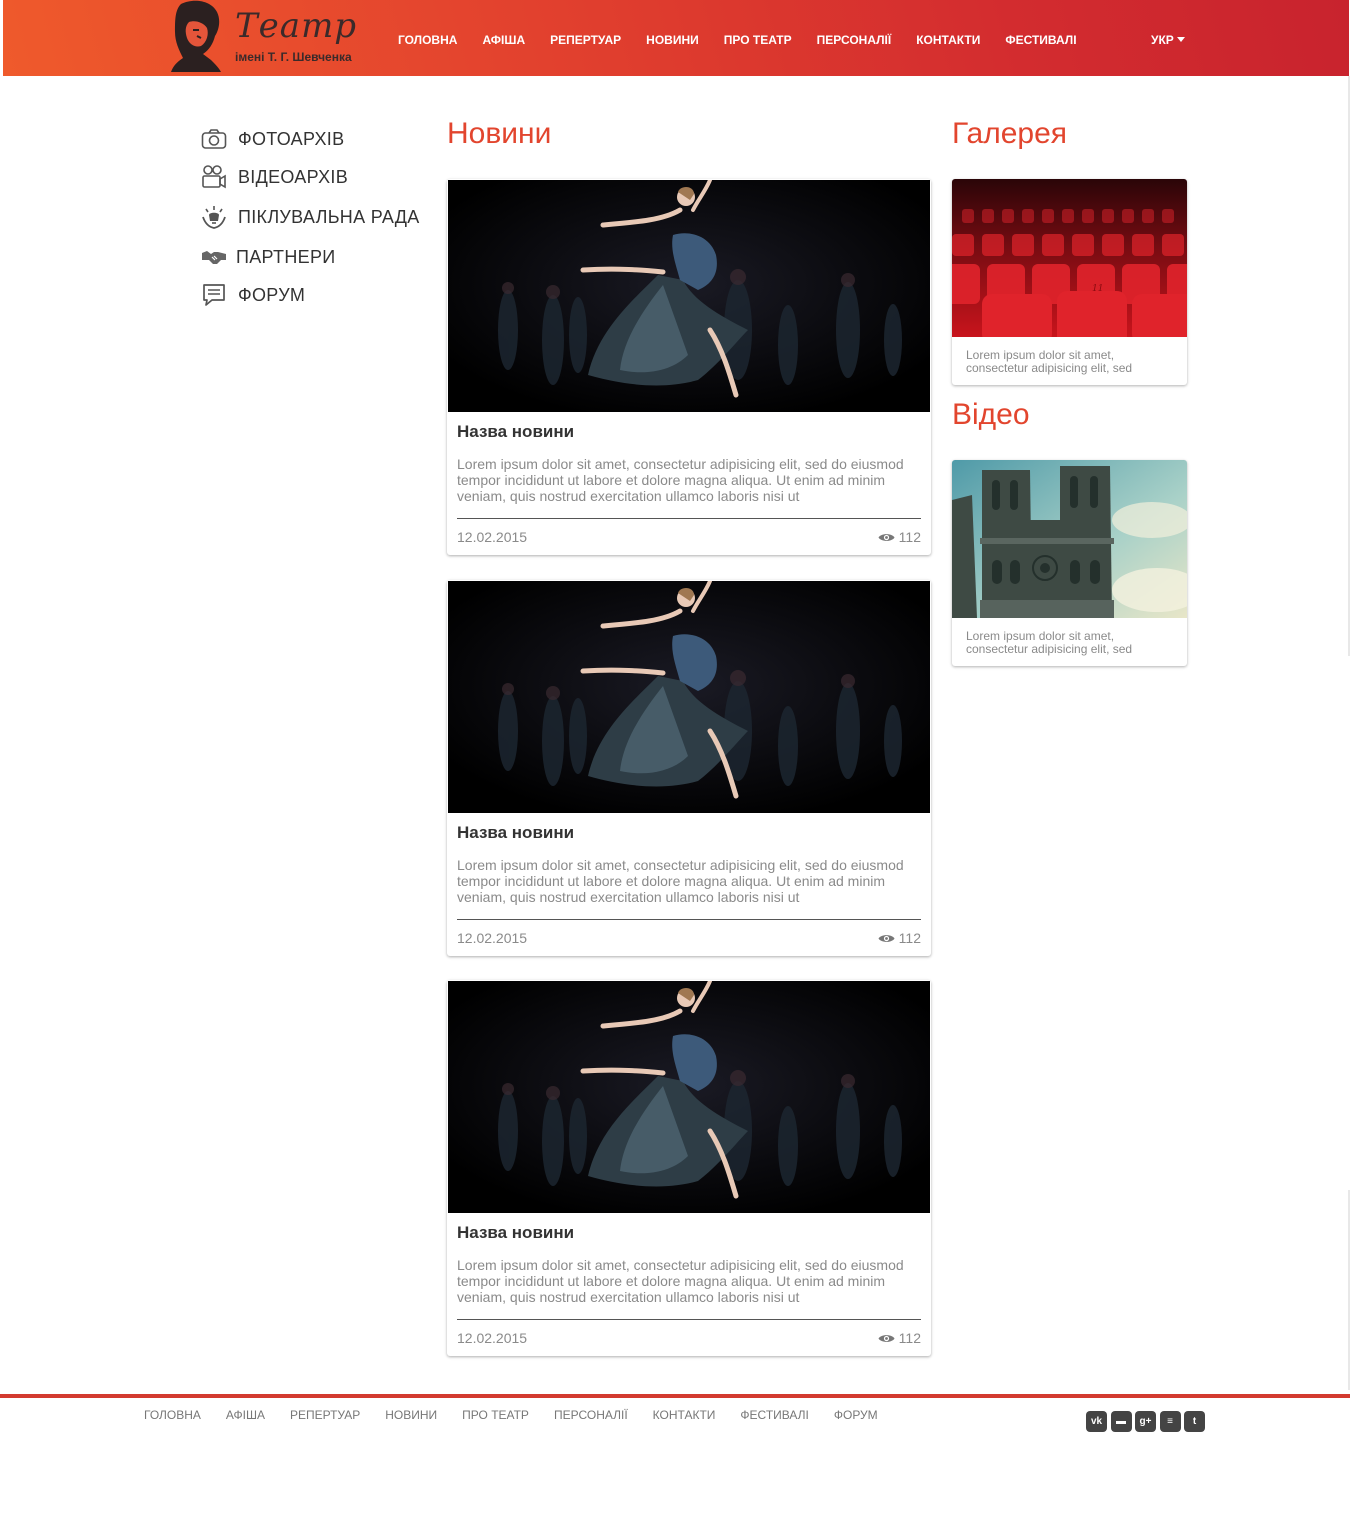  Describe the element at coordinates (293, 57) in the screenshot. I see `logo-subtitle: імені Т. Г. Шевченка` at that location.